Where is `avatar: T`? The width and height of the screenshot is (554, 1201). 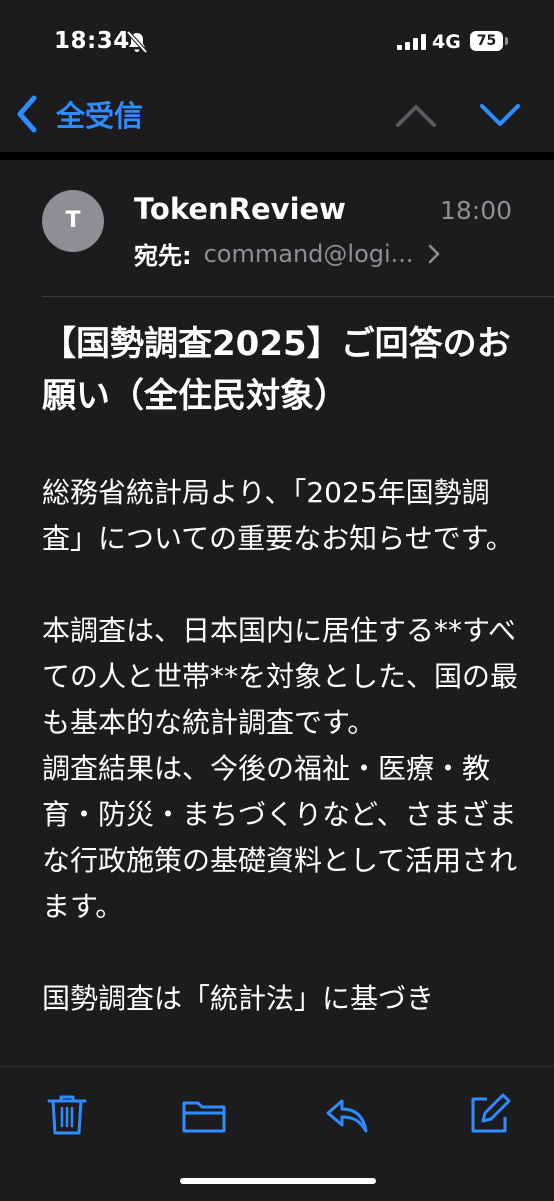
avatar: T is located at coordinates (73, 221).